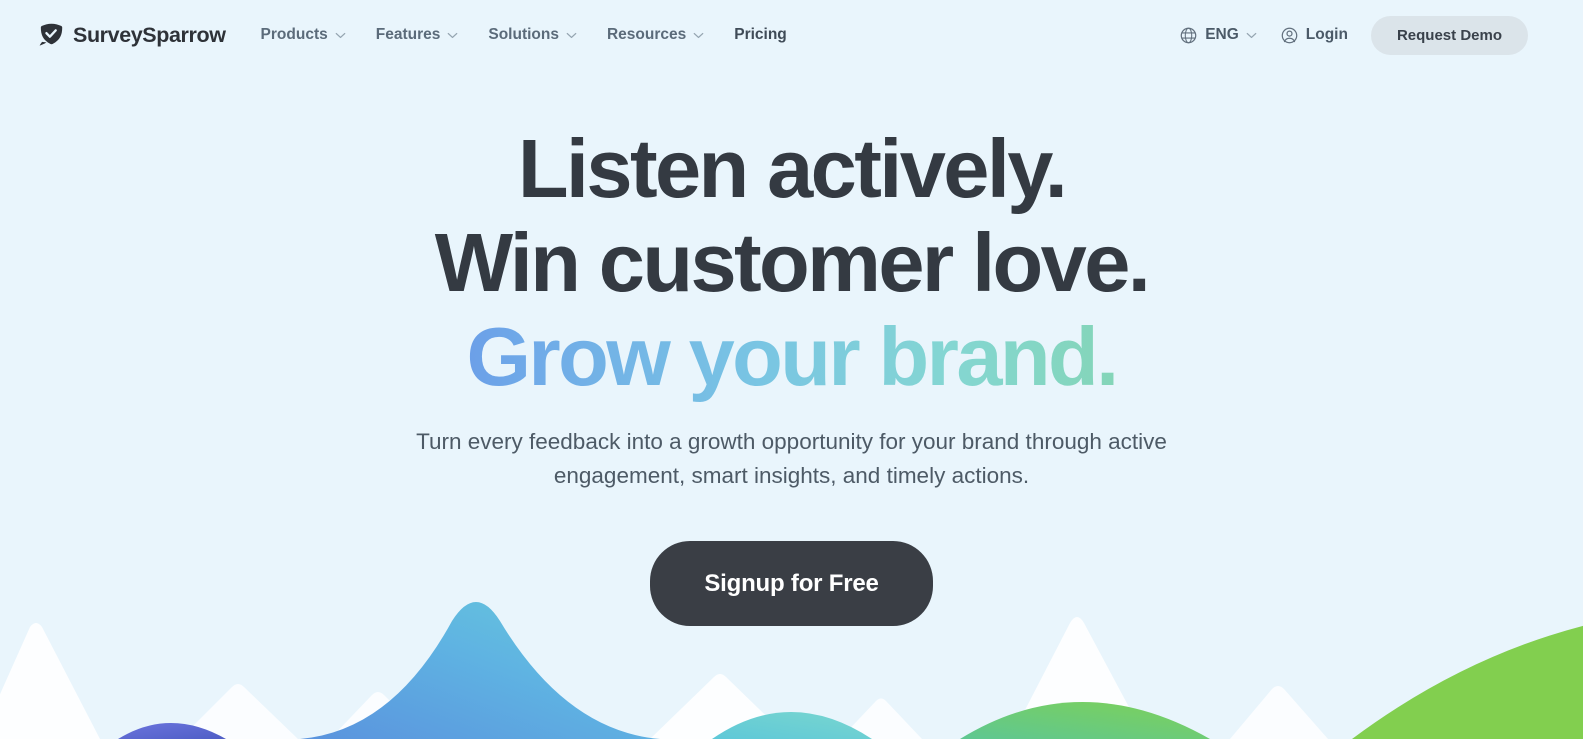 The height and width of the screenshot is (739, 1583). I want to click on nav-item-products: Products, so click(303, 35).